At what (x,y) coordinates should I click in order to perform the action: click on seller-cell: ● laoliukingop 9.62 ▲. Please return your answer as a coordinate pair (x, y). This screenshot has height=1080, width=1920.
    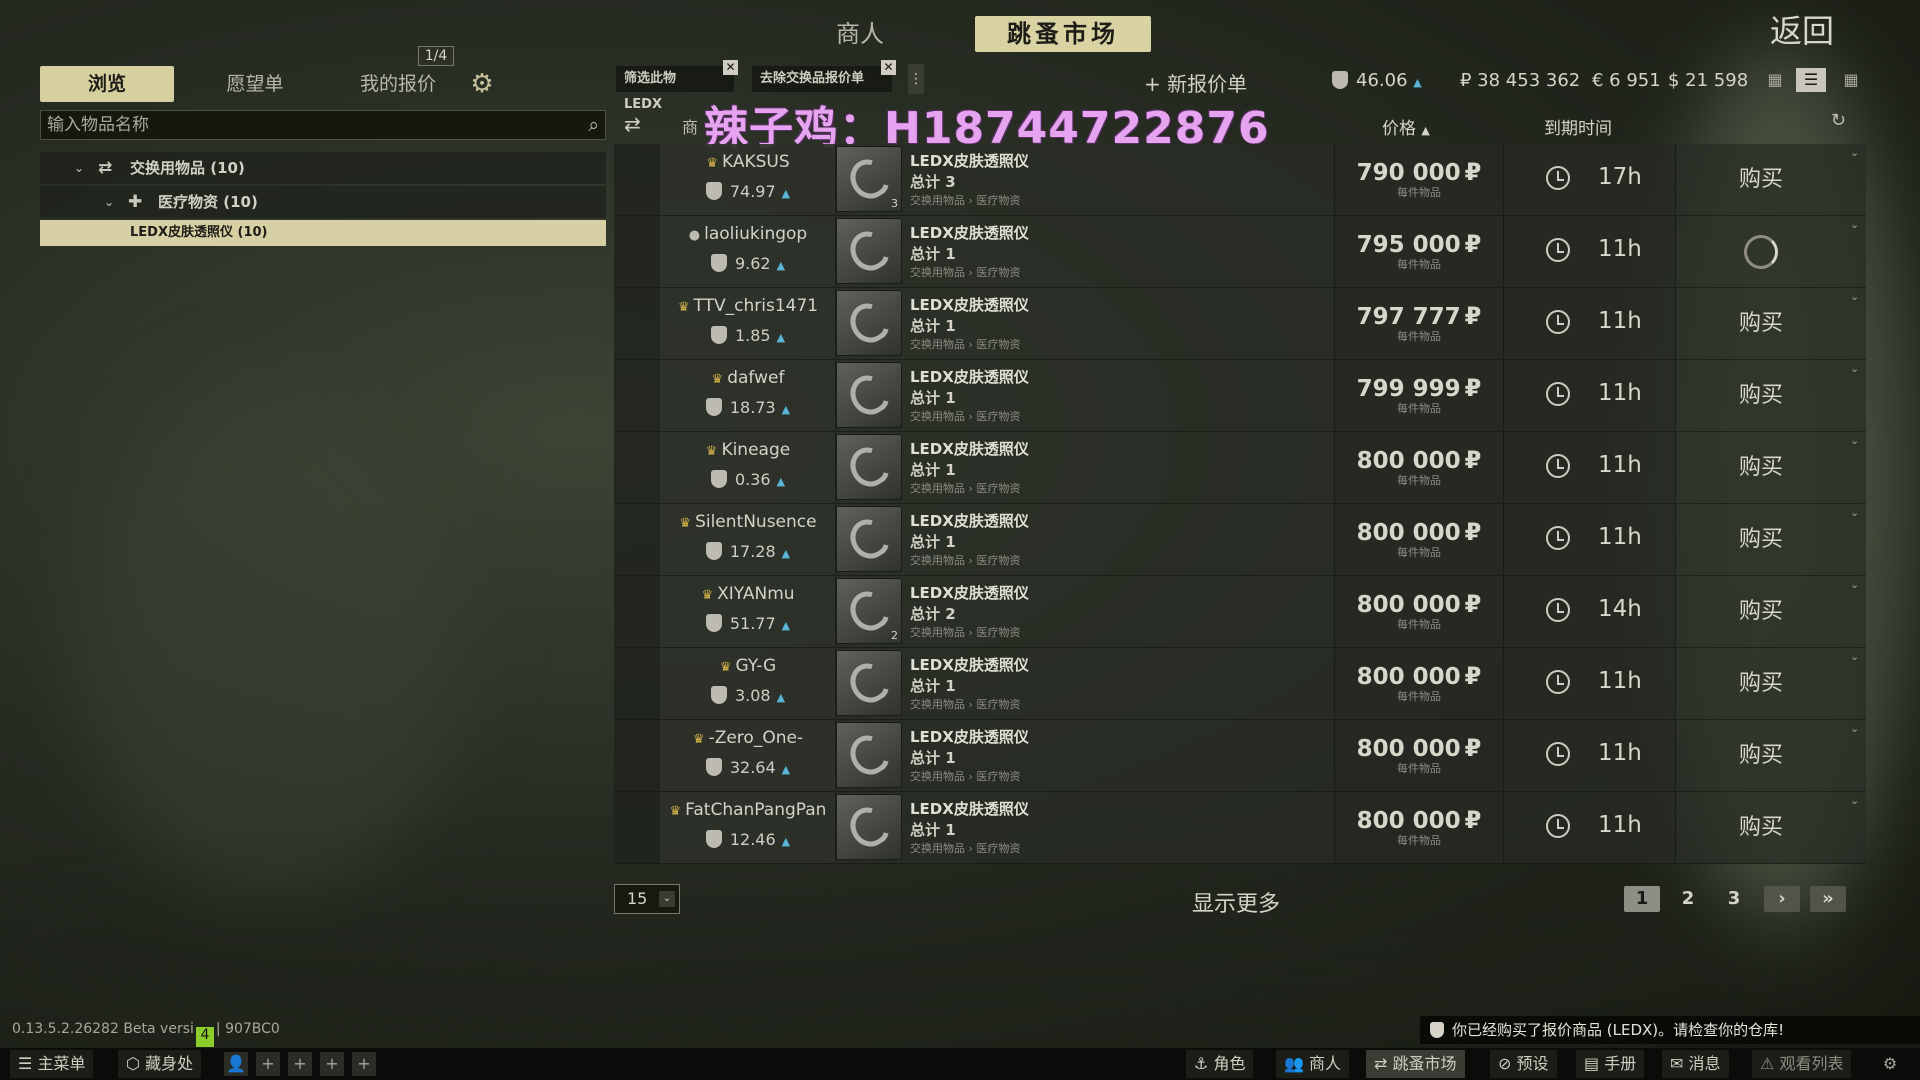
    Looking at the image, I should click on (748, 251).